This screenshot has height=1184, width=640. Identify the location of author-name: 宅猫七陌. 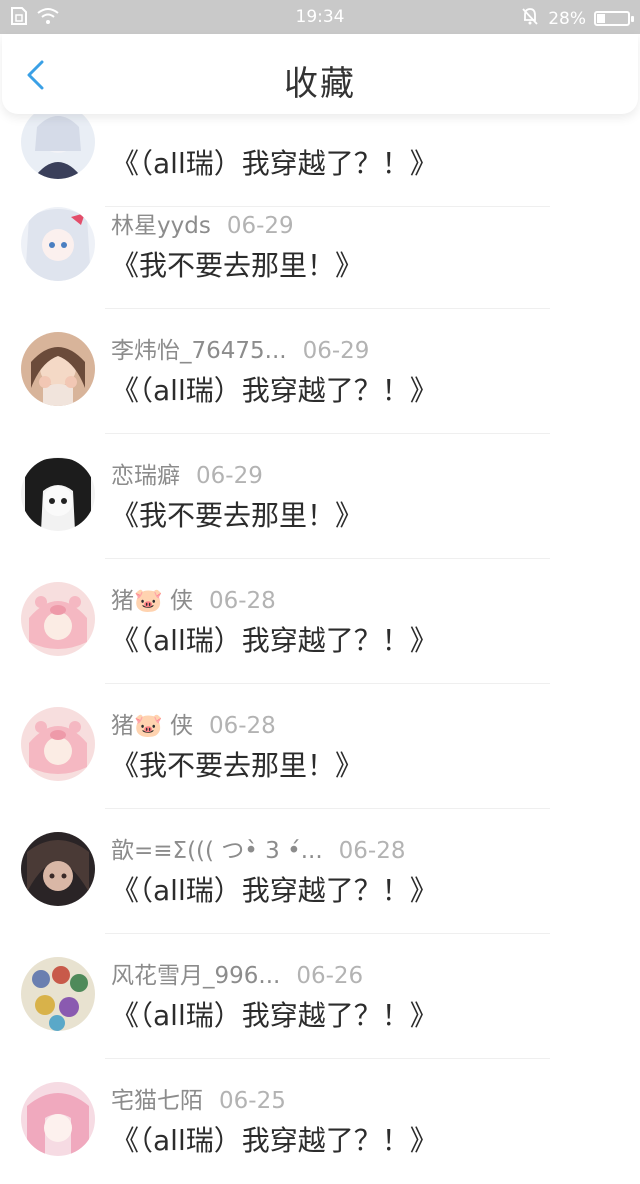
(157, 1101).